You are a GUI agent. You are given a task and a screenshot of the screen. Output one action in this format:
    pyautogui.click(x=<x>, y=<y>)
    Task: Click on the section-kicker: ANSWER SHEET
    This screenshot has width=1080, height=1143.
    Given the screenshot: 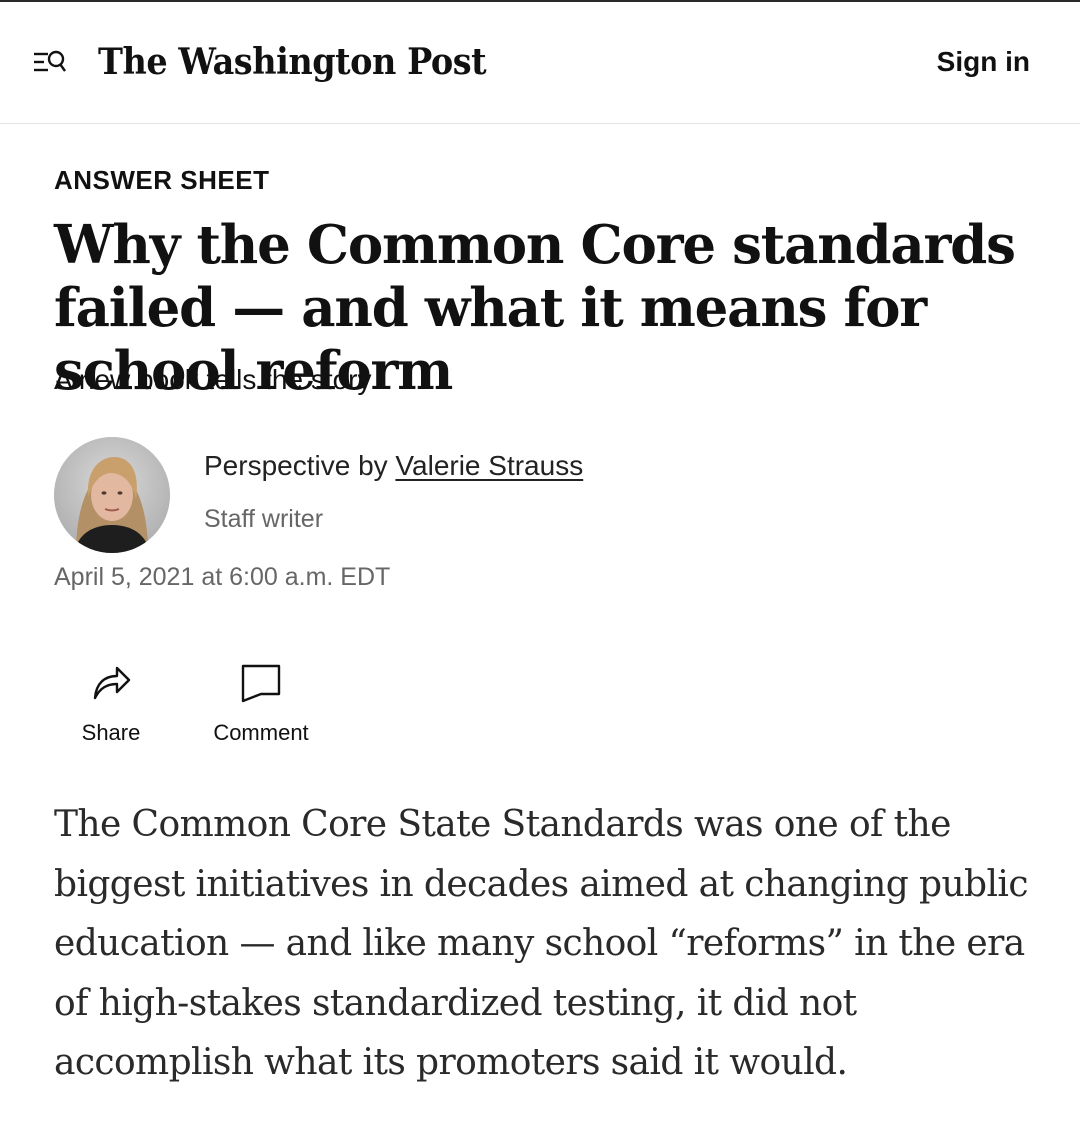 What is the action you would take?
    pyautogui.click(x=161, y=180)
    